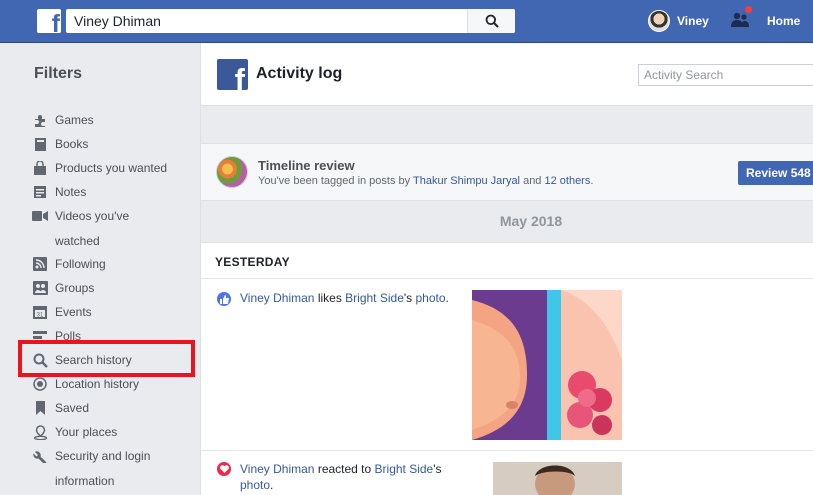  Describe the element at coordinates (111, 168) in the screenshot. I see `sidebar-item-label: Products you wanted` at that location.